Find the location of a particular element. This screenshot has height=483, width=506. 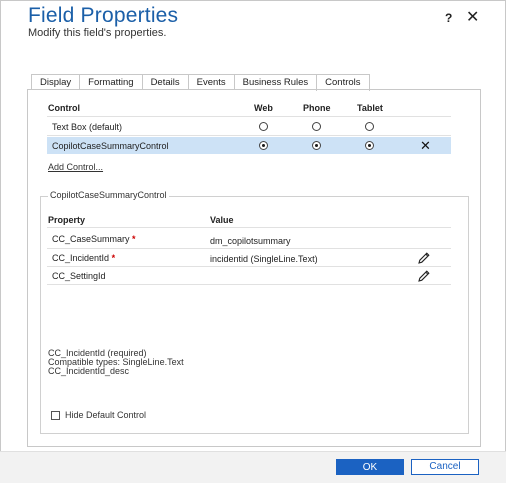

dialog-subtitle: Modify this field's properties. is located at coordinates (97, 33).